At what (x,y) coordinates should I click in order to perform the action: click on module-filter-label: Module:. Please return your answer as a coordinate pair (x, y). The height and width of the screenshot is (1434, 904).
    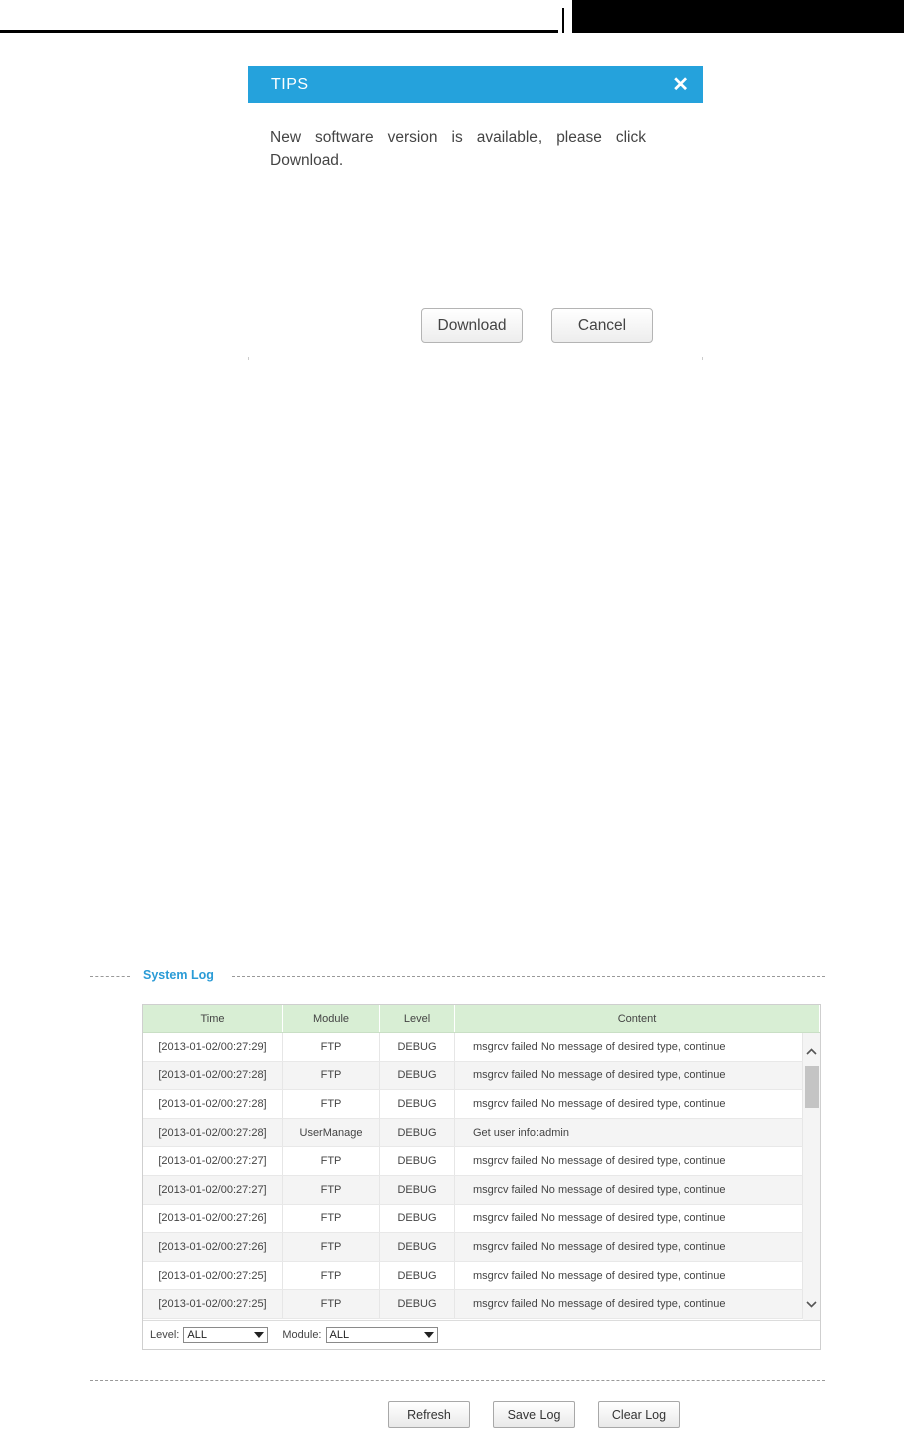
    Looking at the image, I should click on (302, 1335).